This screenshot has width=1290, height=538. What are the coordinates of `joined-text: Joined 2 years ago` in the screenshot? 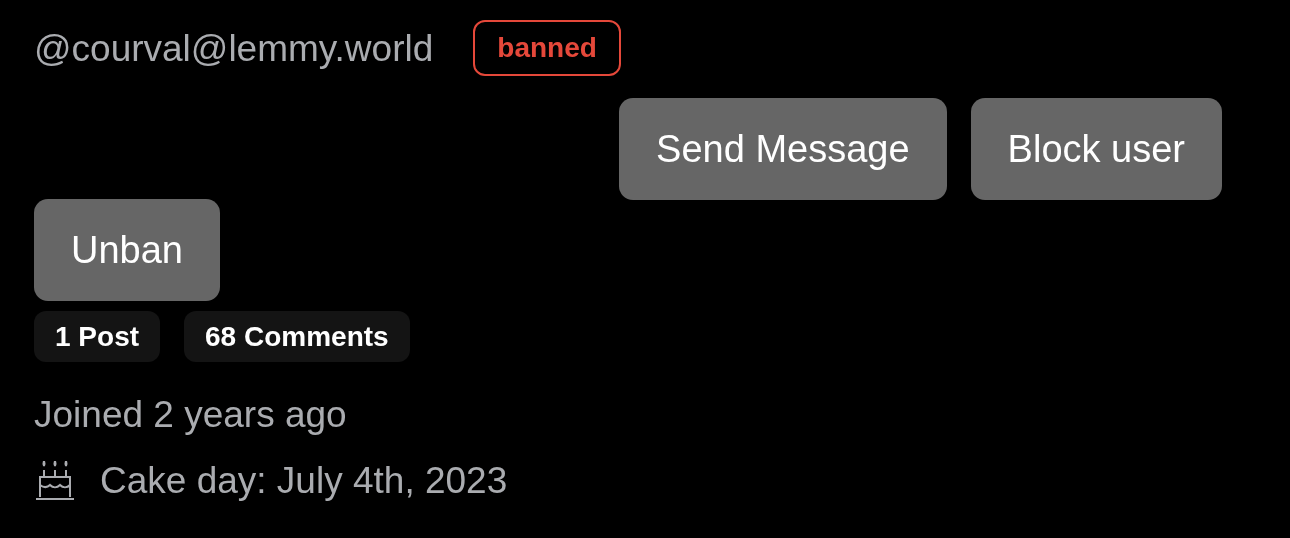 It's located at (190, 414).